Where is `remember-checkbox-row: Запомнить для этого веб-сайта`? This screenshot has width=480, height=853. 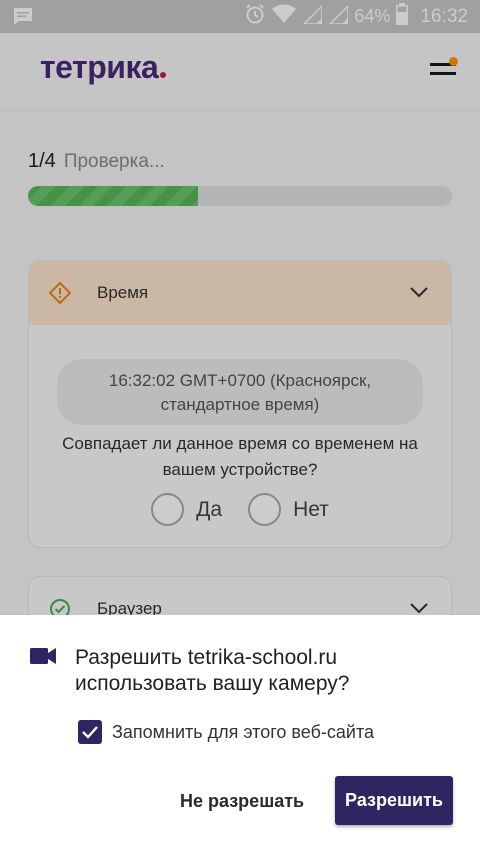
remember-checkbox-row: Запомнить для этого веб-сайта is located at coordinates (226, 732).